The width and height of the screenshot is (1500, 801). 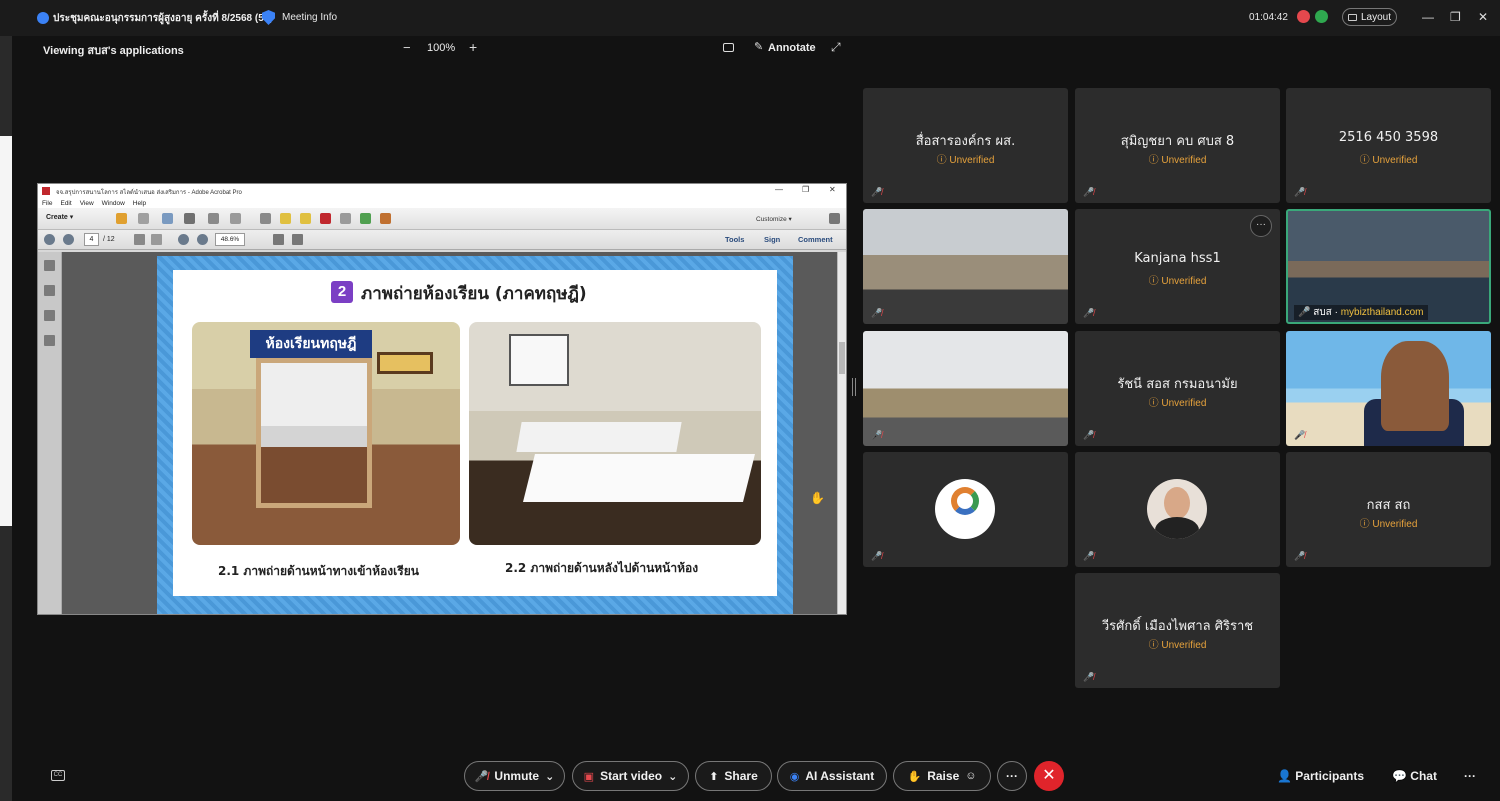 What do you see at coordinates (792, 48) in the screenshot?
I see `annotate-button: Annotate` at bounding box center [792, 48].